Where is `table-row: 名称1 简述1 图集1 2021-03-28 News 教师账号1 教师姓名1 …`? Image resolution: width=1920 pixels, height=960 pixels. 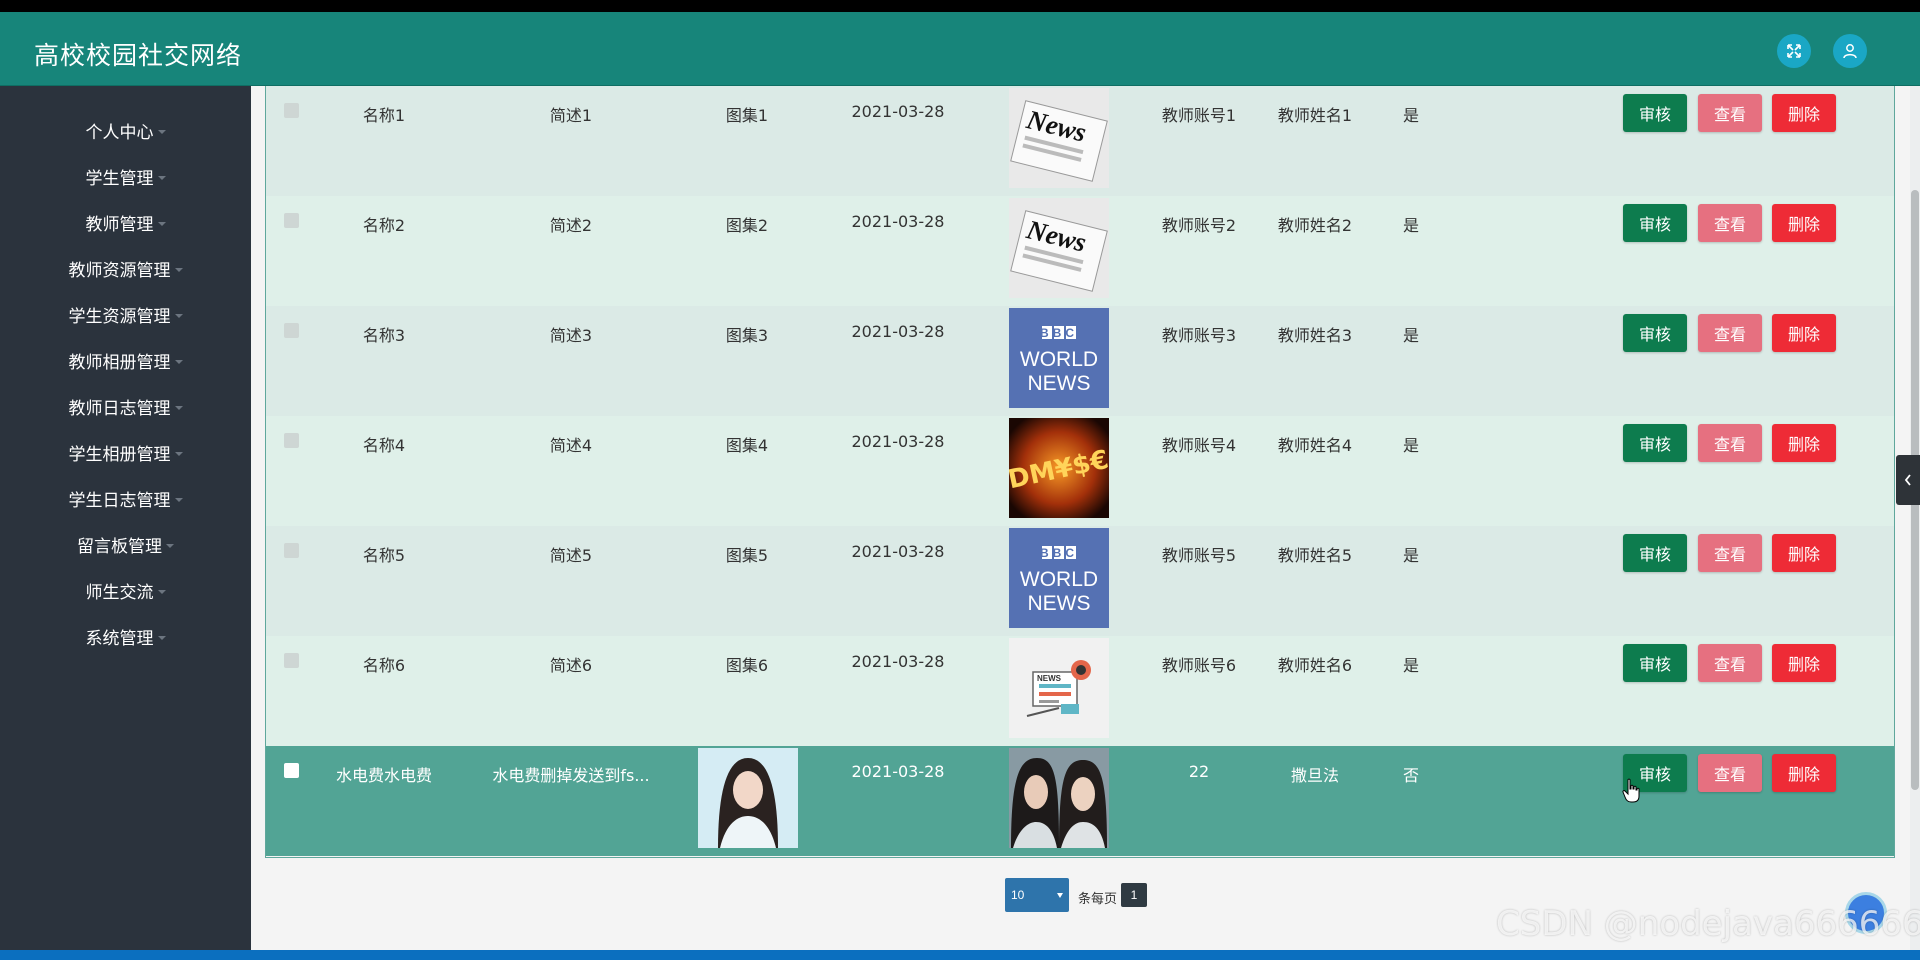
table-row: 名称1 简述1 图集1 2021-03-28 News 教师账号1 教师姓名1 … is located at coordinates (1080, 141).